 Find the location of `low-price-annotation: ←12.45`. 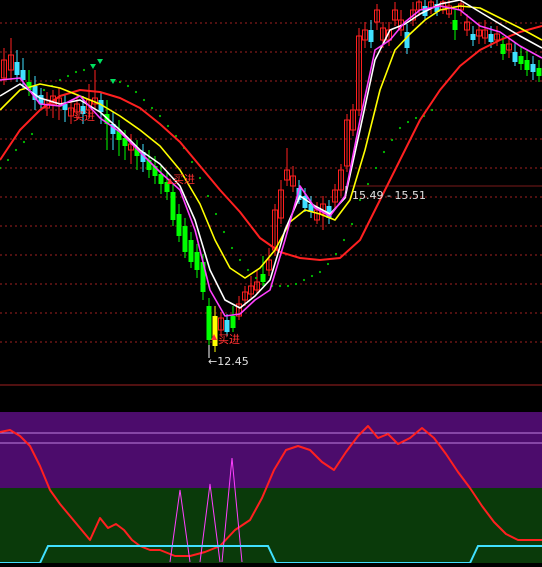

low-price-annotation: ←12.45 is located at coordinates (228, 362).